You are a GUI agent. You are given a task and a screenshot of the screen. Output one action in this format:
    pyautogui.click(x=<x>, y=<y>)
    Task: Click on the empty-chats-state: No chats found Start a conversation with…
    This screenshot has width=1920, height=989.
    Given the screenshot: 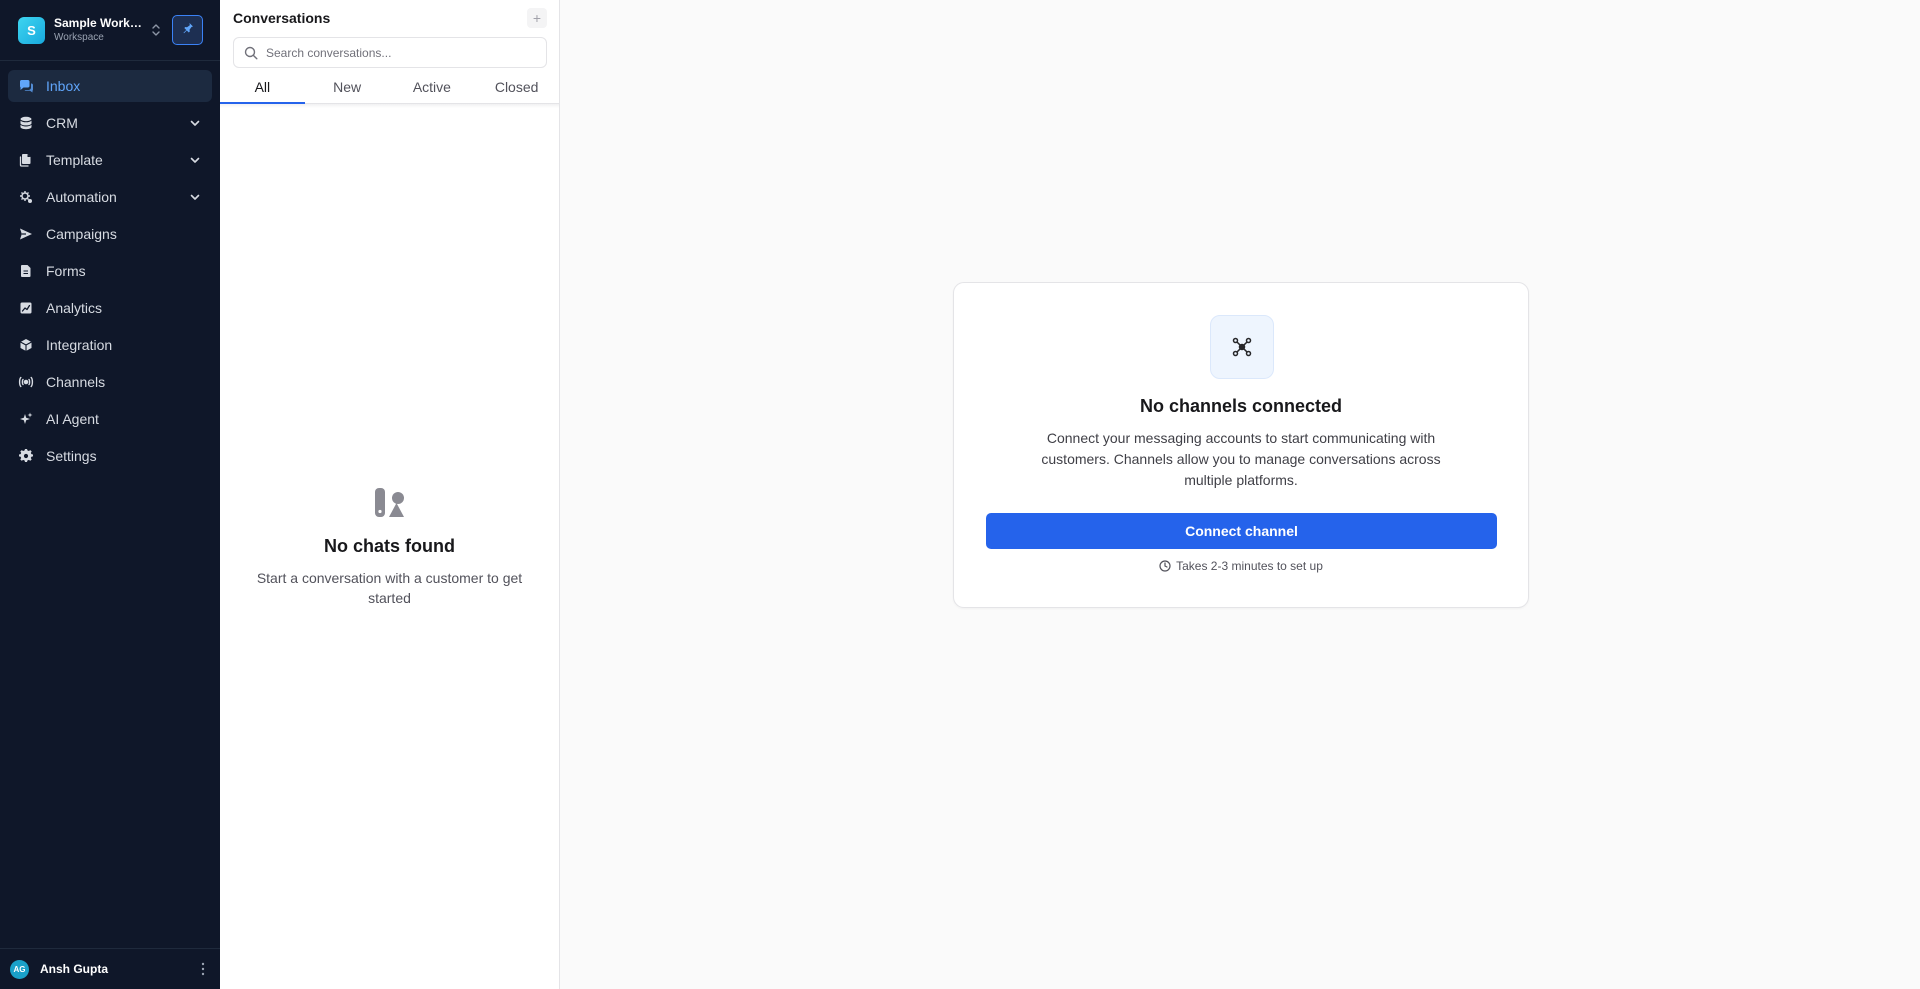 What is the action you would take?
    pyautogui.click(x=389, y=547)
    